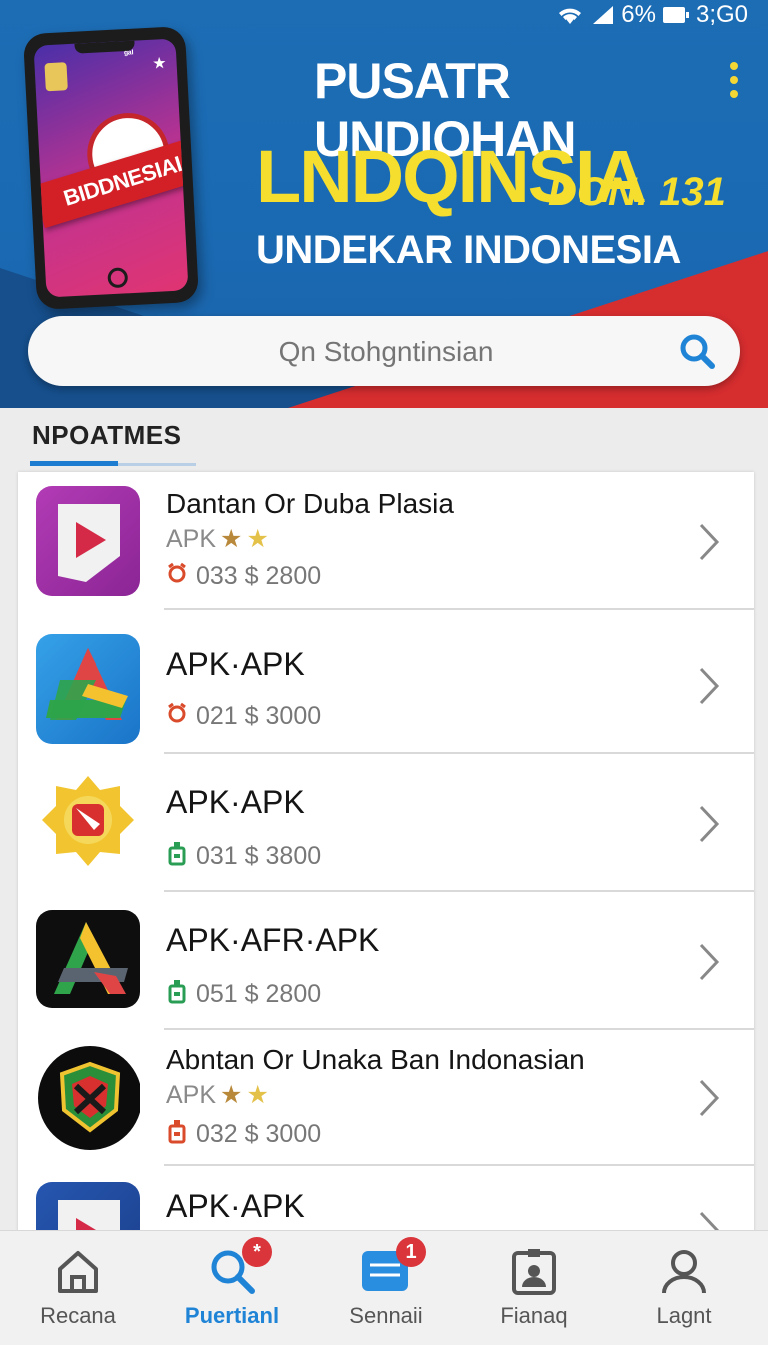 The image size is (768, 1345). Describe the element at coordinates (259, 1134) in the screenshot. I see `app-price-text: 032 $ 3000` at that location.